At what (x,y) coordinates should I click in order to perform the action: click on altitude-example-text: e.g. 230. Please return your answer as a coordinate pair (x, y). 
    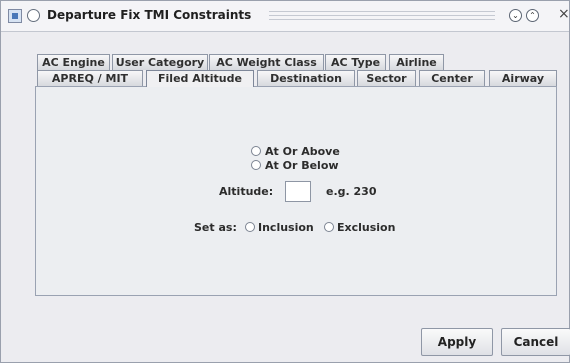
    Looking at the image, I should click on (351, 191).